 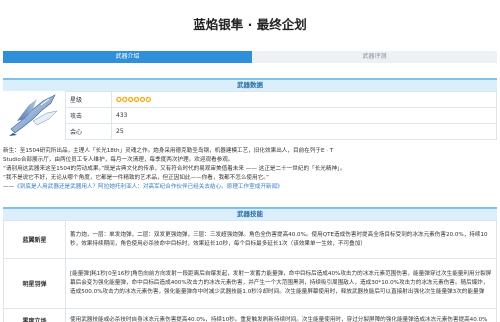 I want to click on stat-key: 星级, so click(x=88, y=99).